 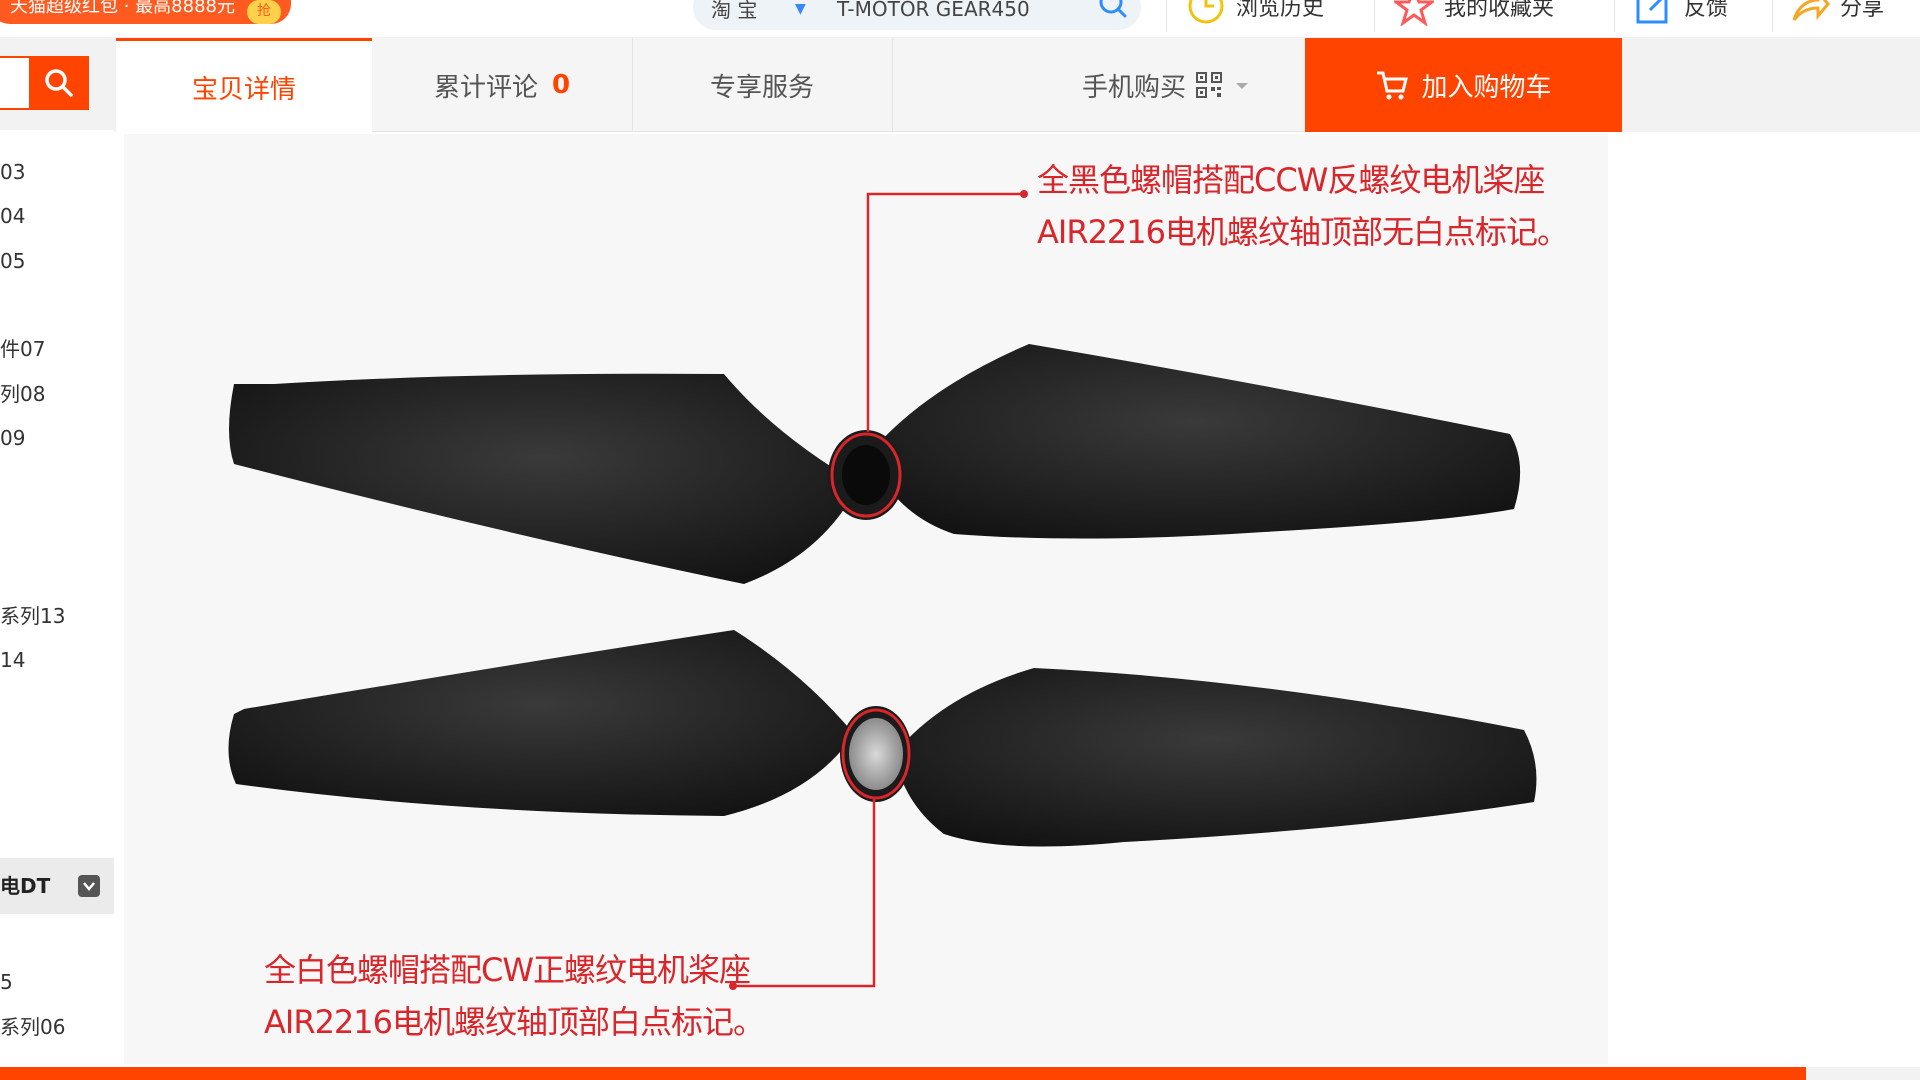 I want to click on favorites-label: 我的收藏夹, so click(x=1499, y=10).